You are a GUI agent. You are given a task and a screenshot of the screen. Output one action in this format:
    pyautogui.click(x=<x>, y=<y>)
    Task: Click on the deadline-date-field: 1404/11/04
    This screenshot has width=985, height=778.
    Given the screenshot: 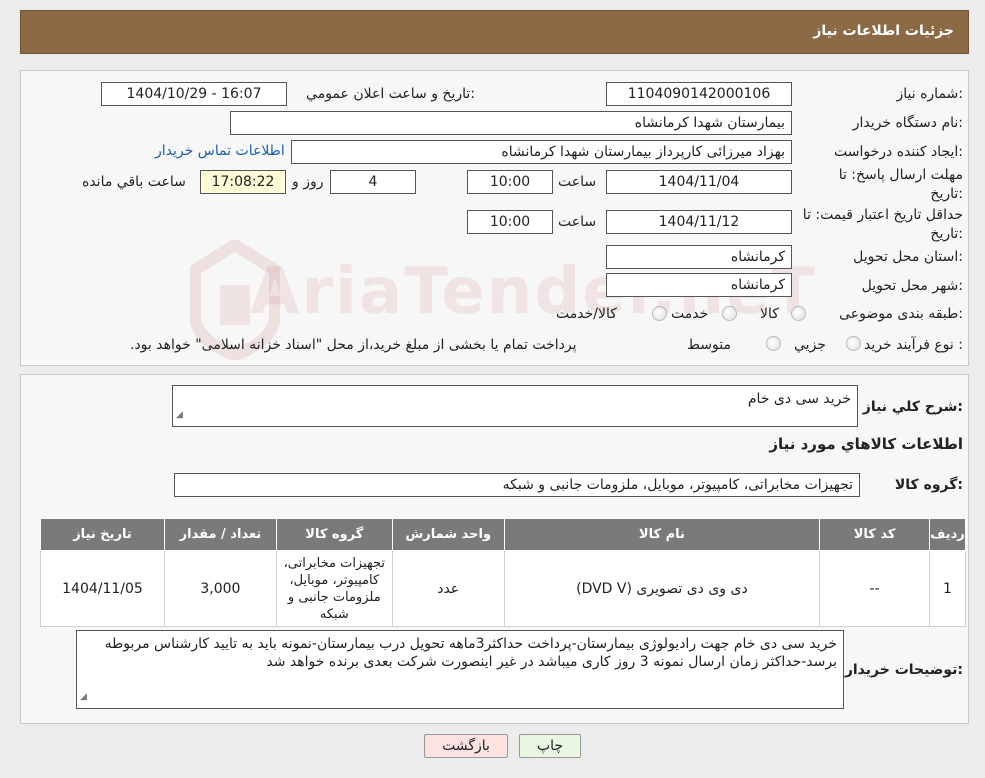 What is the action you would take?
    pyautogui.click(x=699, y=182)
    